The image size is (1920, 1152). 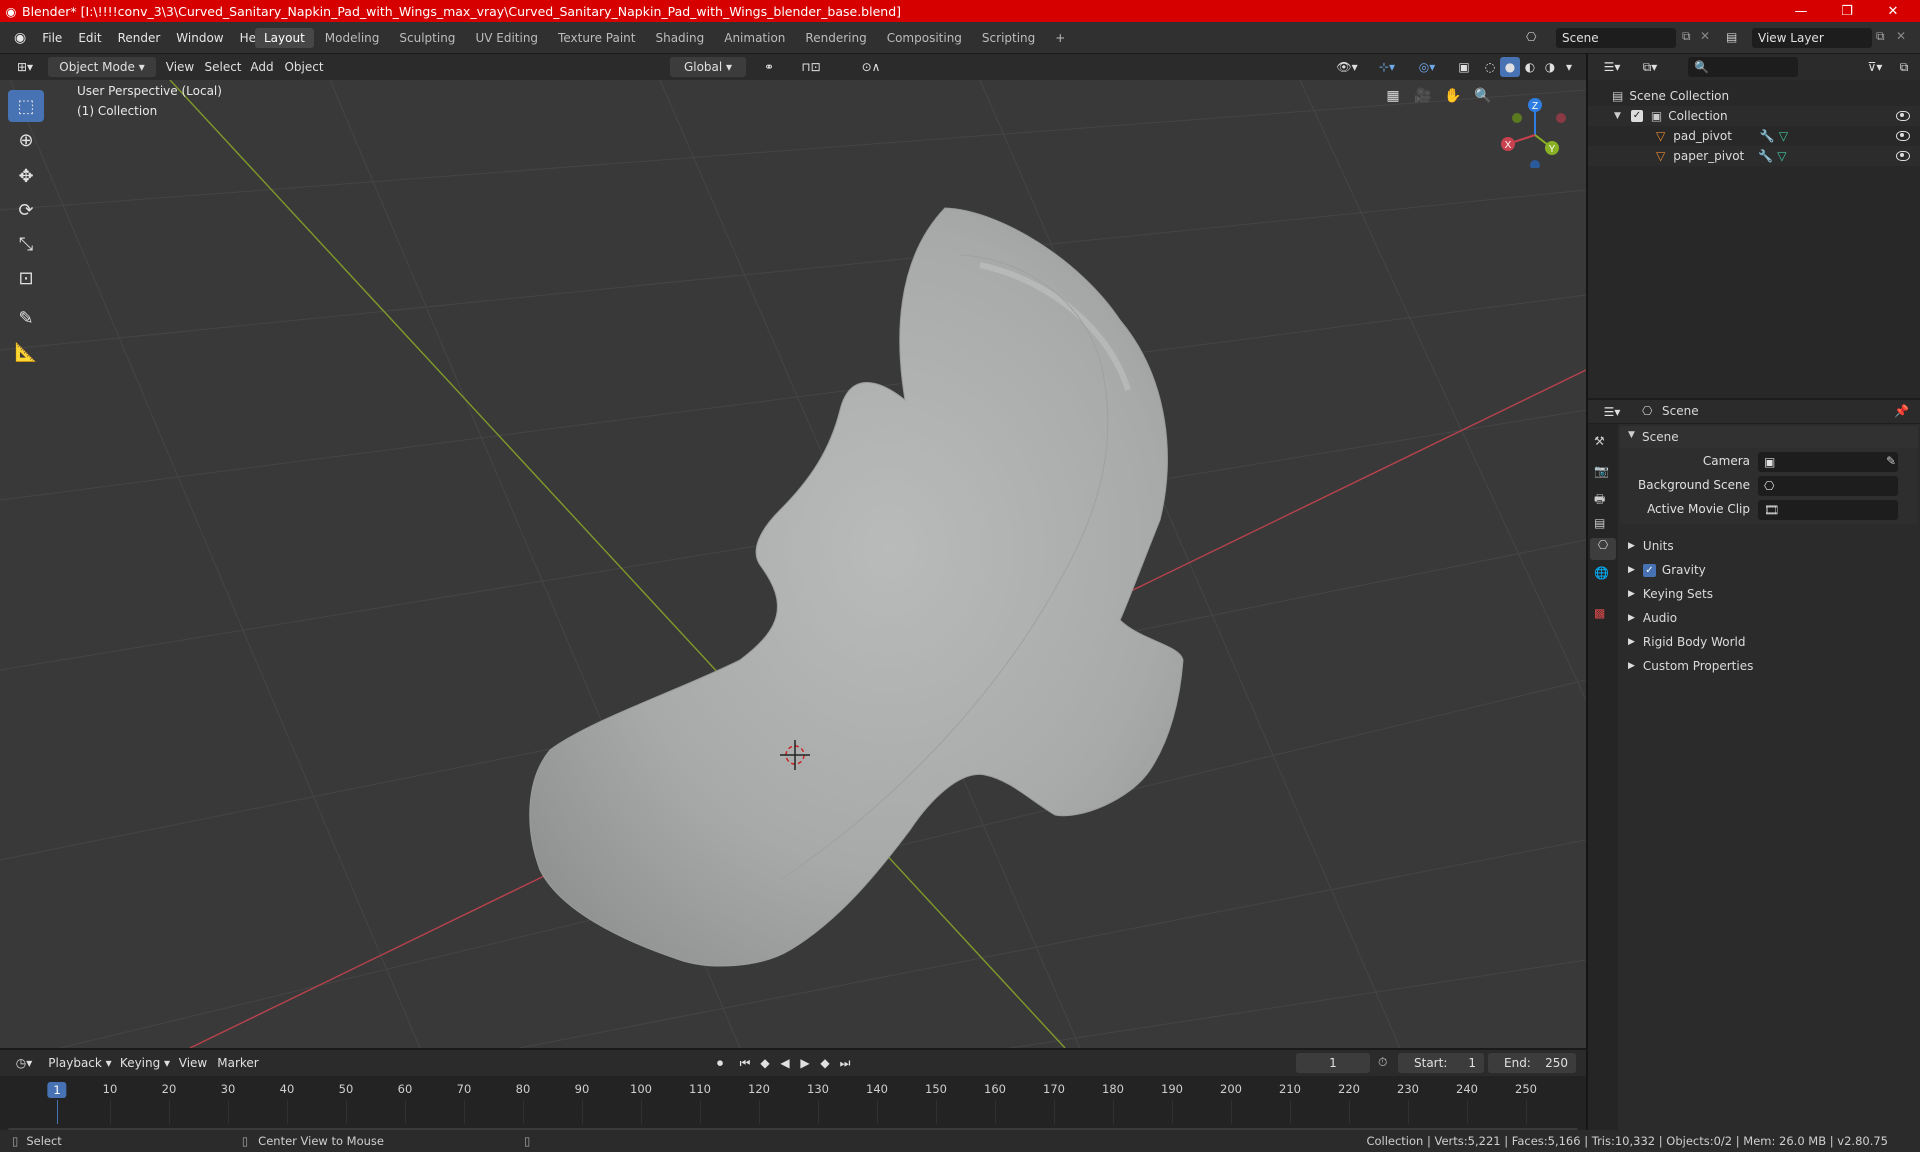 I want to click on display-mode-icon: ⧉▾, so click(x=1650, y=67).